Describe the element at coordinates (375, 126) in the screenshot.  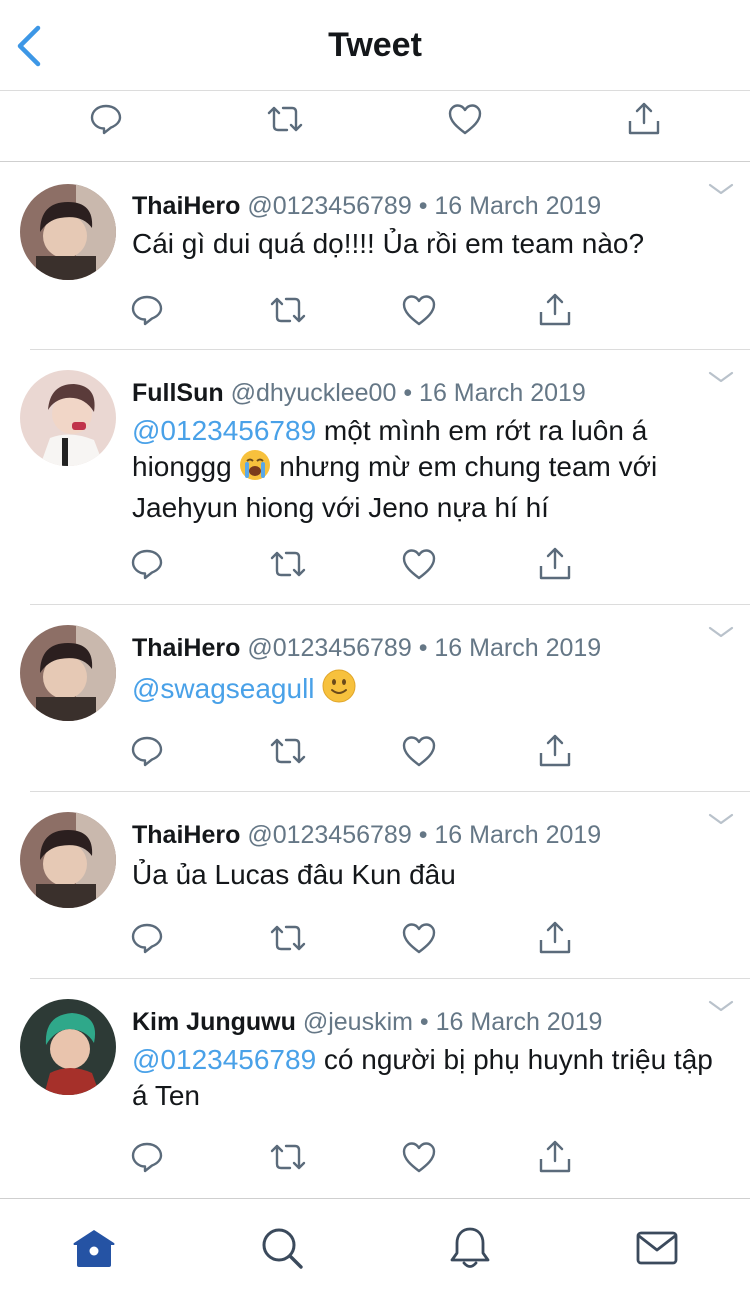
I see `main-tweet-actions` at that location.